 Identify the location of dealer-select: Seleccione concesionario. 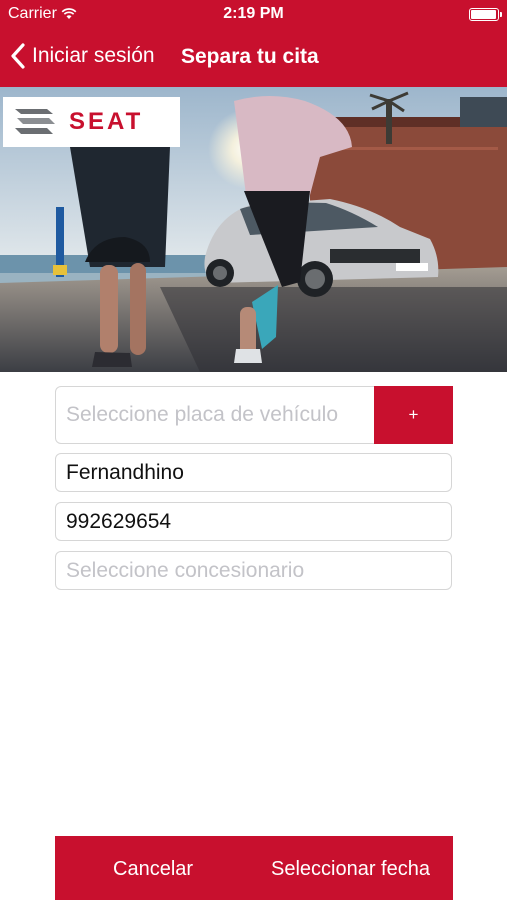
(253, 570).